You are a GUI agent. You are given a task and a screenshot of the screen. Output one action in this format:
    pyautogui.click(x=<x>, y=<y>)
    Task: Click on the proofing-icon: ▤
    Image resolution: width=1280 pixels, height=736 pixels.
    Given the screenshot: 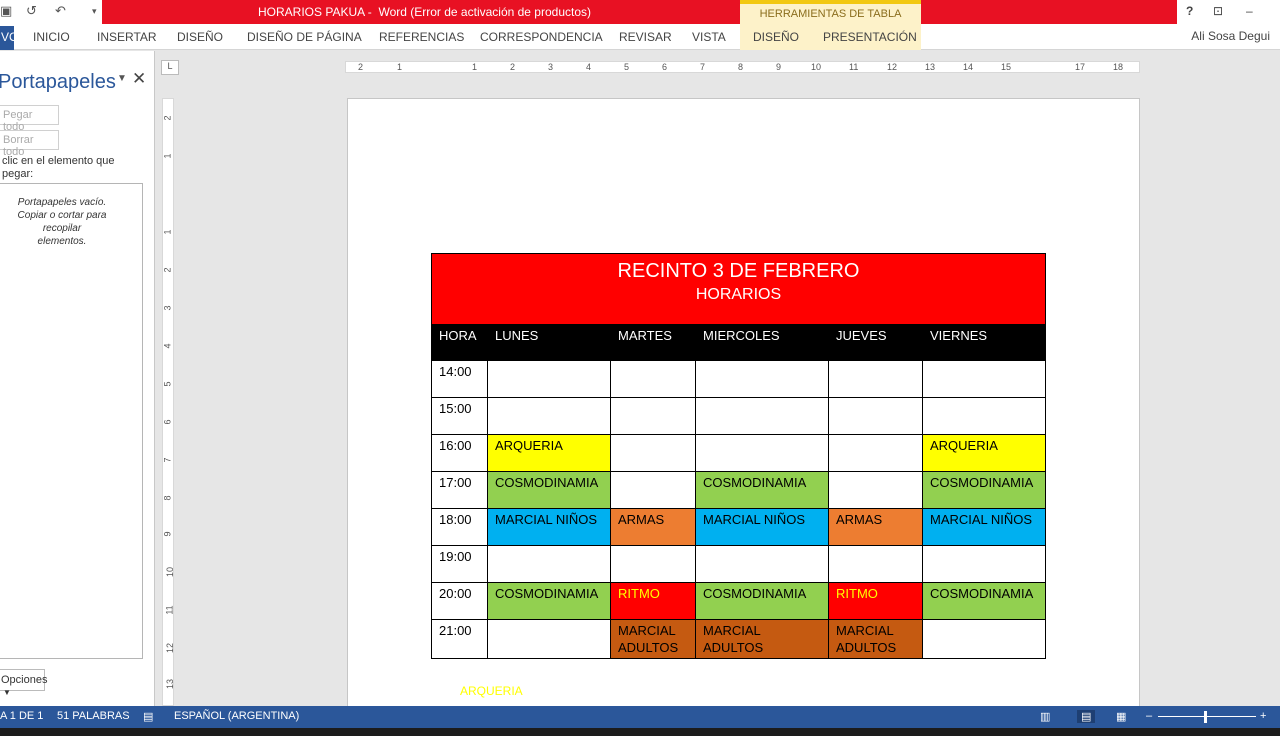 What is the action you would take?
    pyautogui.click(x=148, y=716)
    